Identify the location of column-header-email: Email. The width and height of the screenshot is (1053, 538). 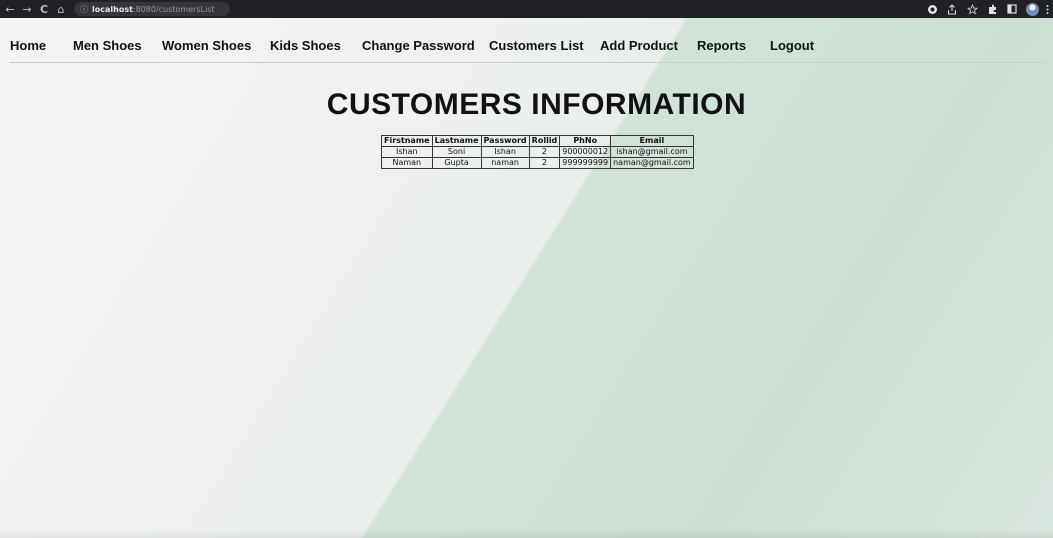
(652, 141).